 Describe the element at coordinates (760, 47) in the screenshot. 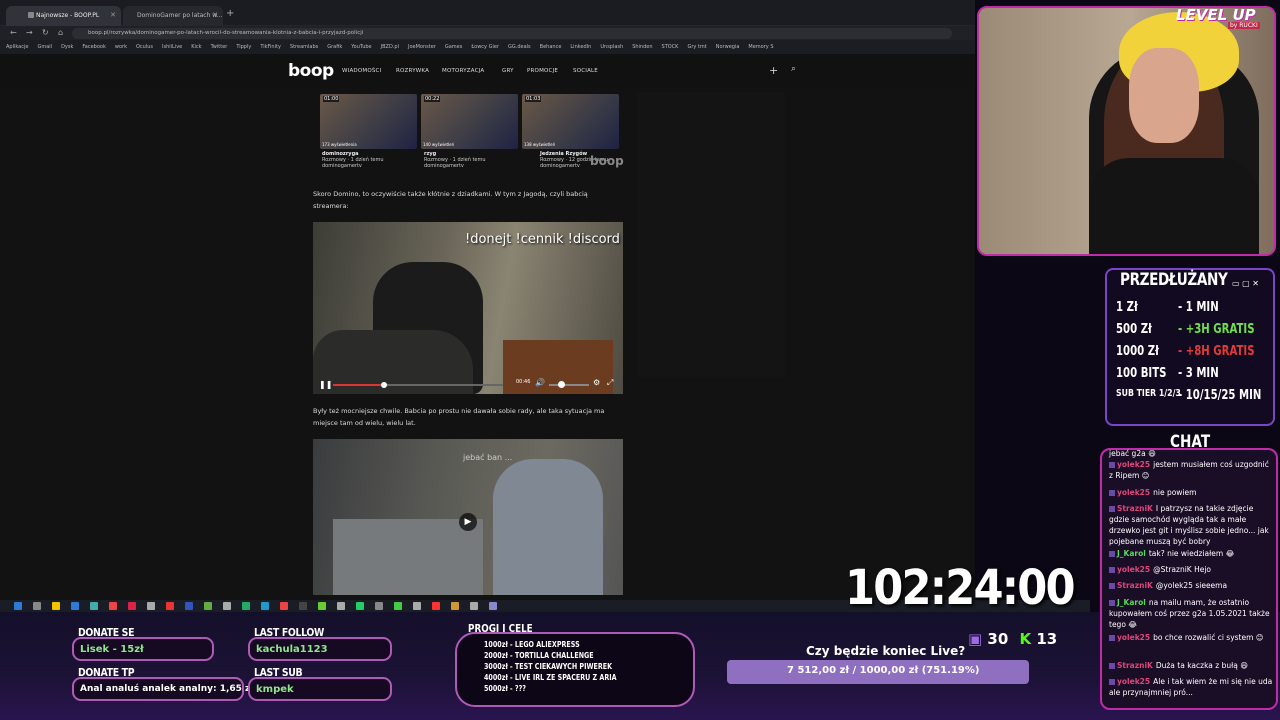

I see `bookmark-item: Memory S` at that location.